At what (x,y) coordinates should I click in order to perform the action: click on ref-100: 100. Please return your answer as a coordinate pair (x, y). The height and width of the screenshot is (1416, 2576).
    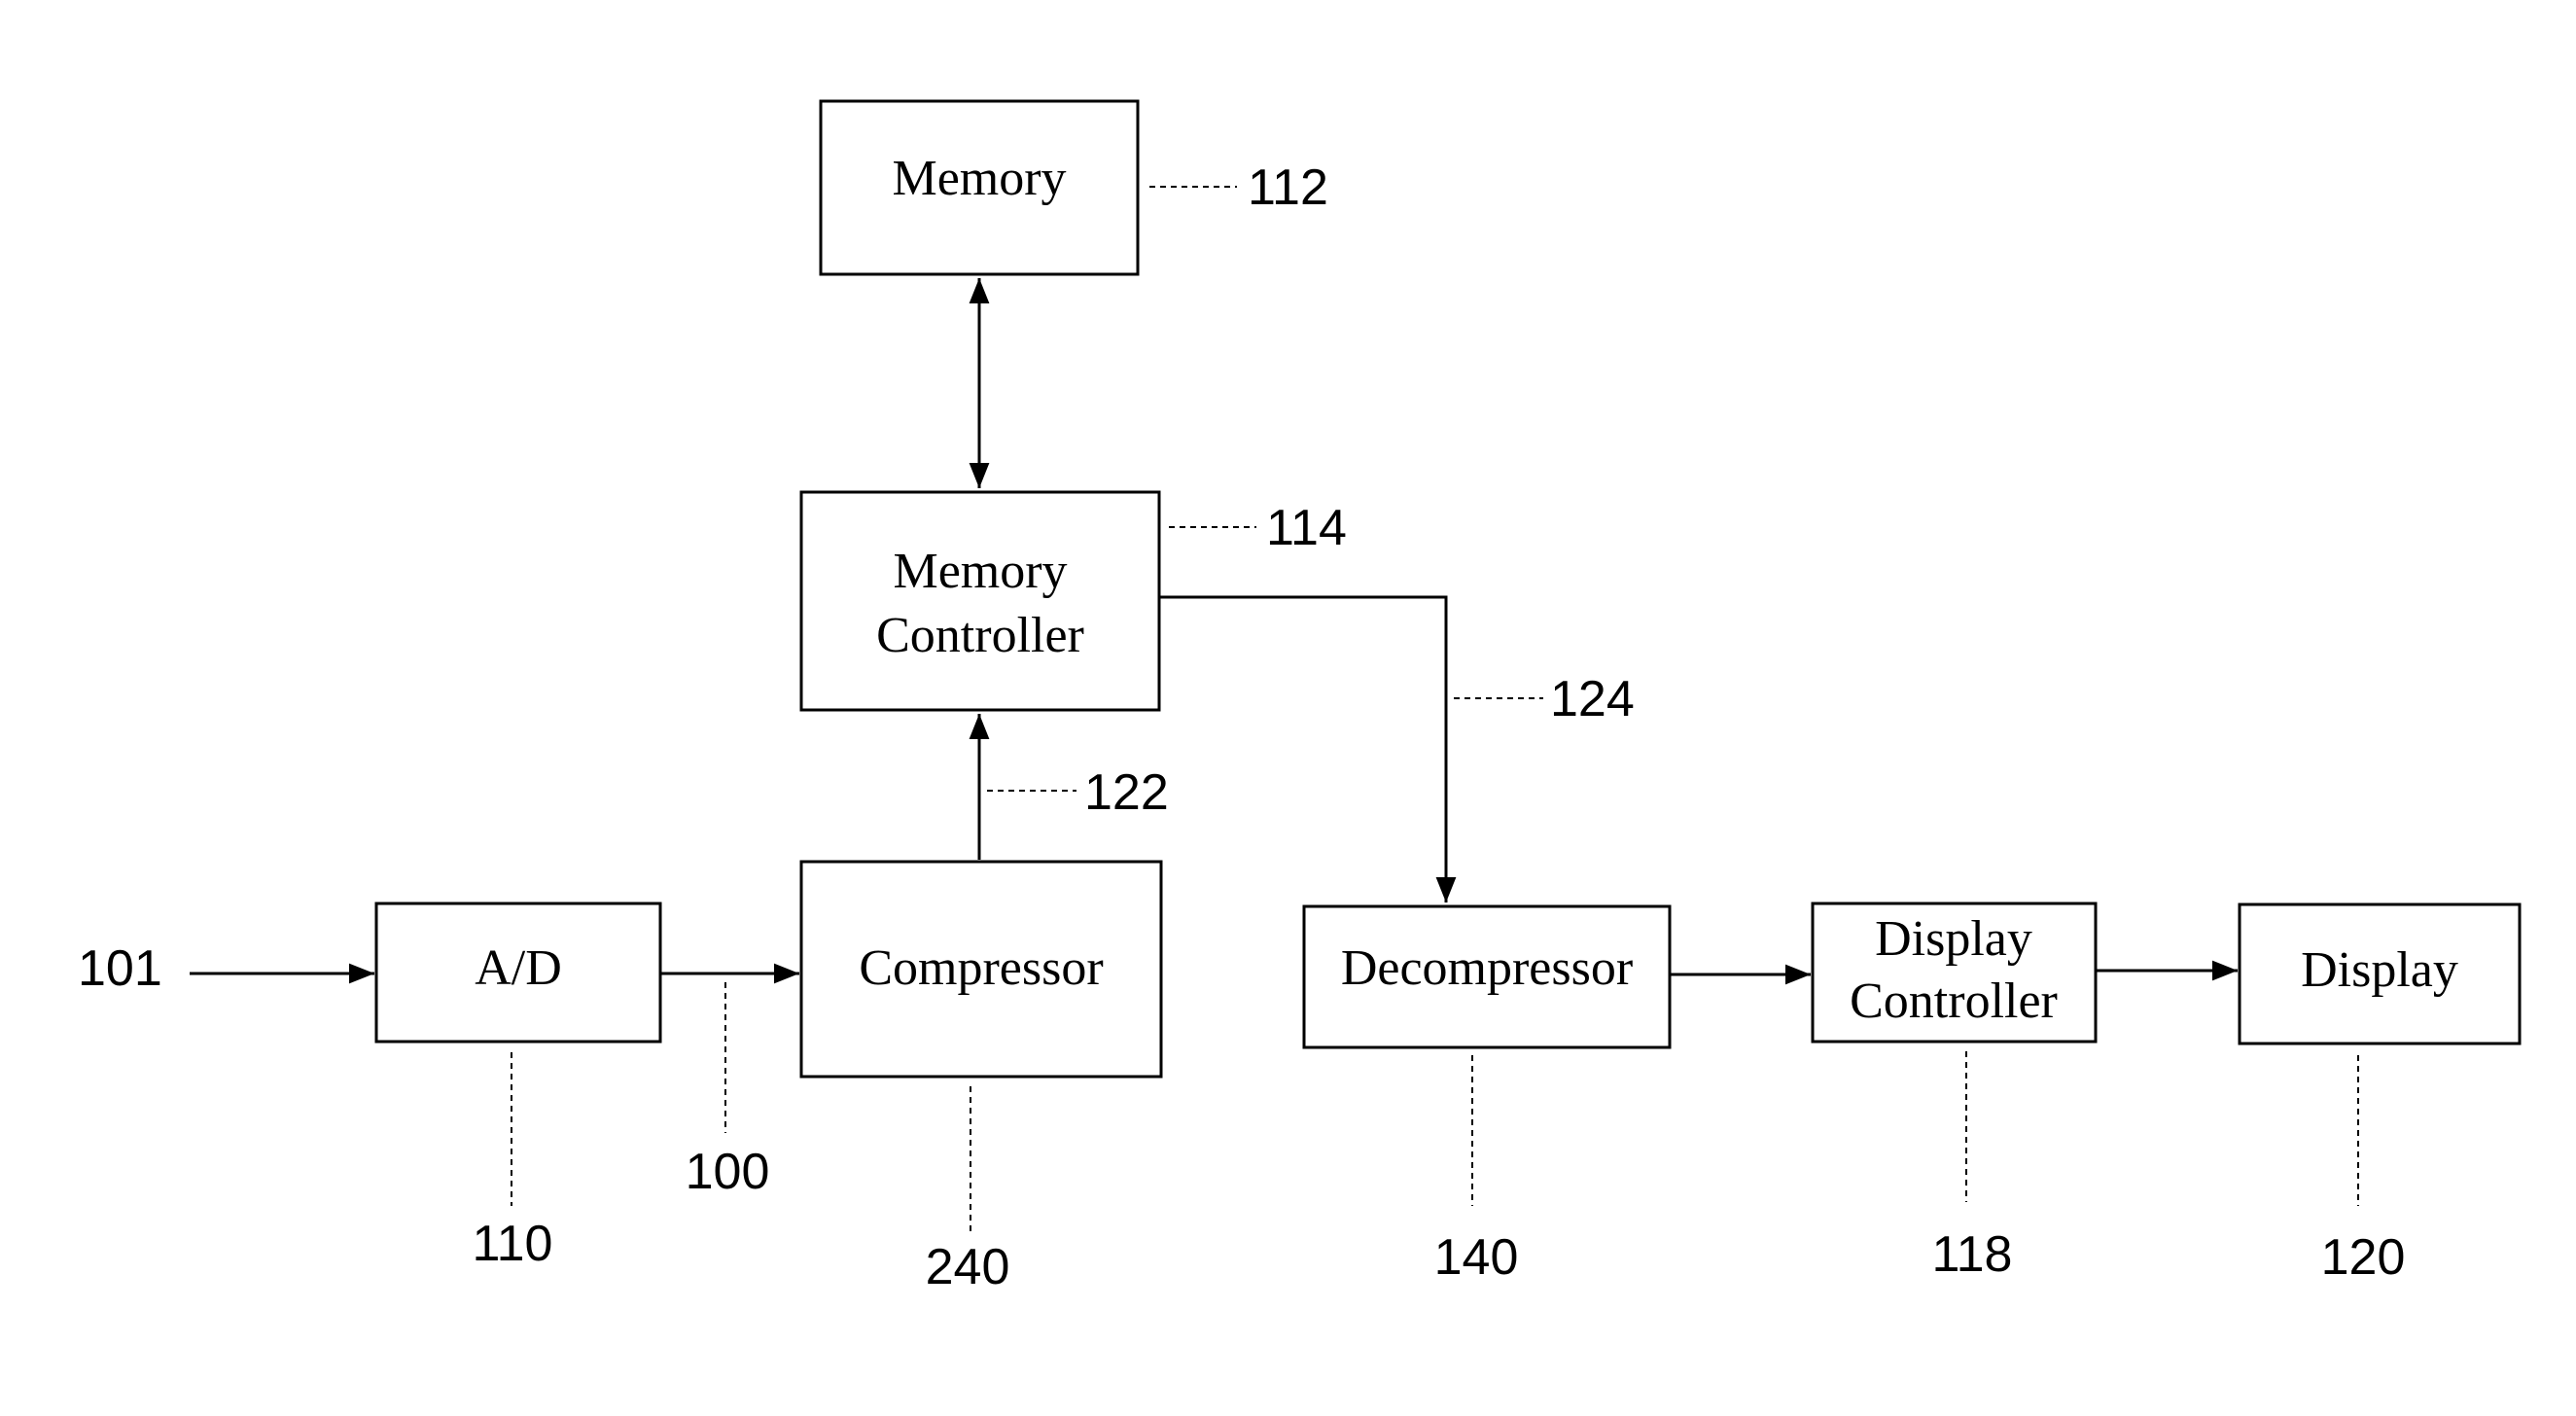
    Looking at the image, I should click on (728, 1172).